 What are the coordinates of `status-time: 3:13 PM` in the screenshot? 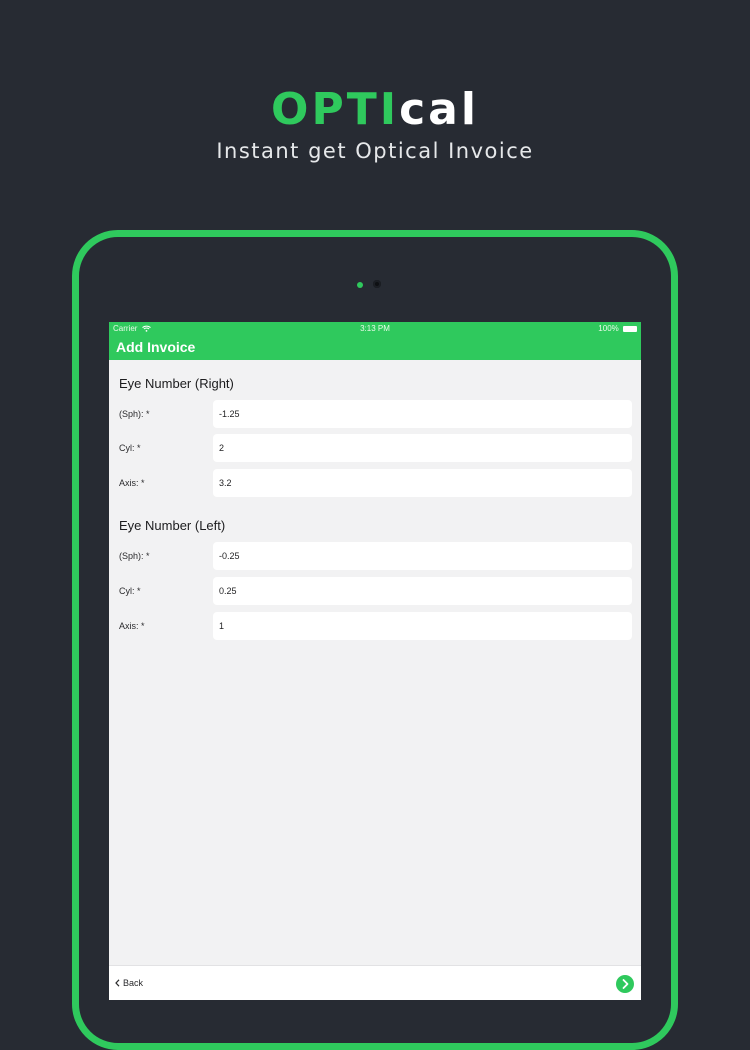 It's located at (375, 328).